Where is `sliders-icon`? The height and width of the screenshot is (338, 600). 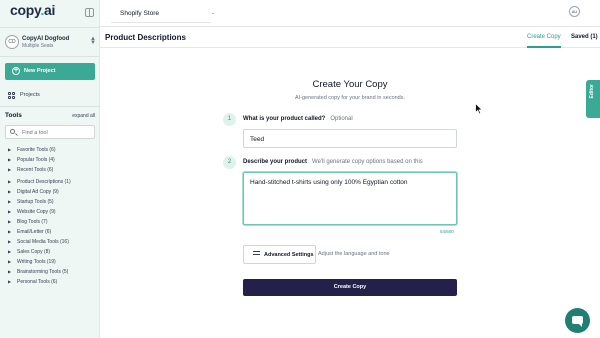 sliders-icon is located at coordinates (256, 254).